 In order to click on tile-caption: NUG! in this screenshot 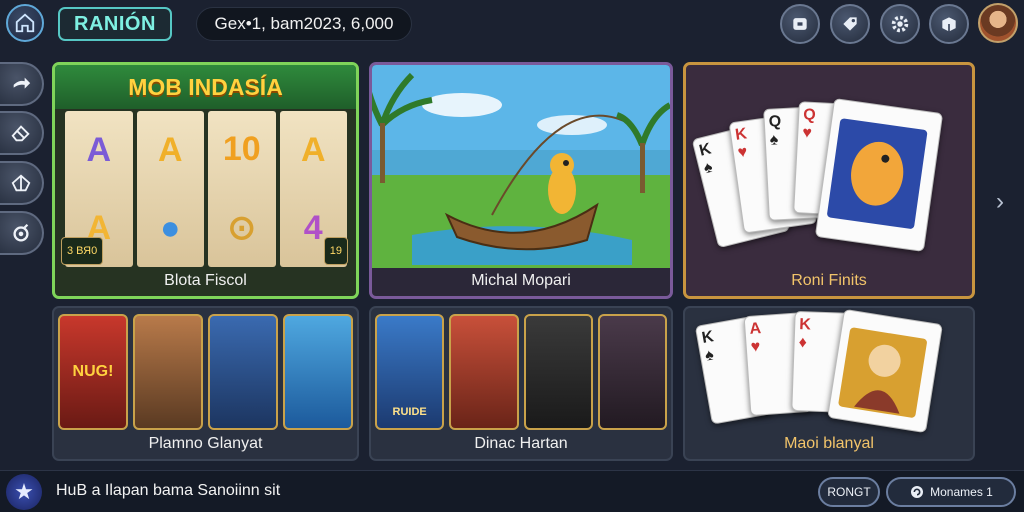, I will do `click(93, 371)`.